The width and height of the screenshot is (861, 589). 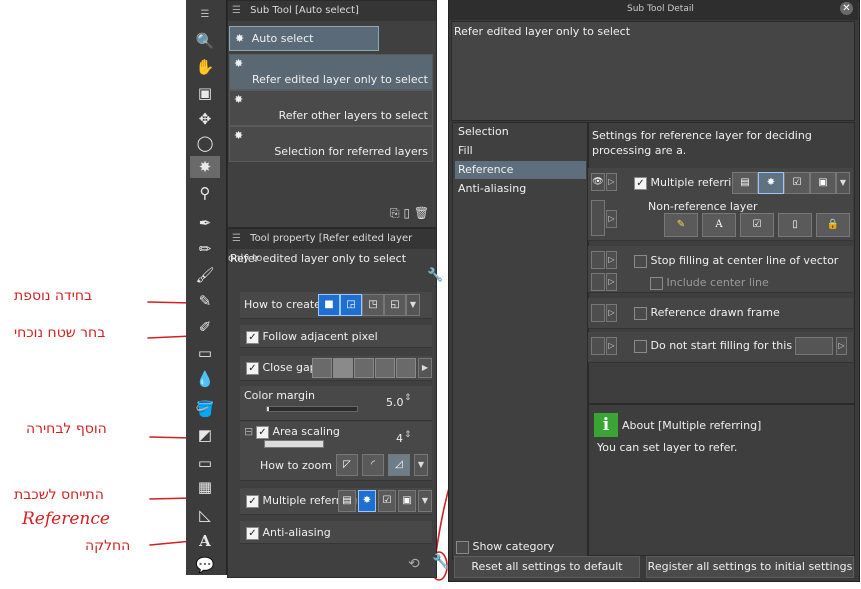 I want to click on area-scaling-collapse-icon: ⊟, so click(x=248, y=431).